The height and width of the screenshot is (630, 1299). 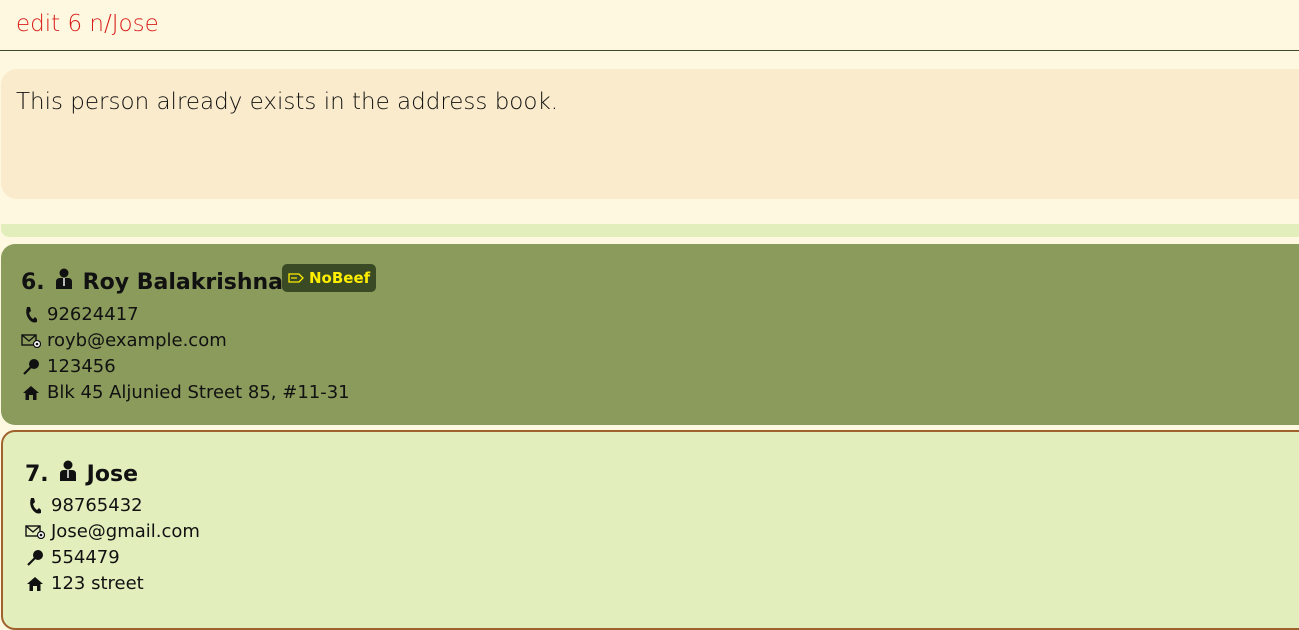 I want to click on email-value: Jose@gmail.com, so click(x=125, y=531).